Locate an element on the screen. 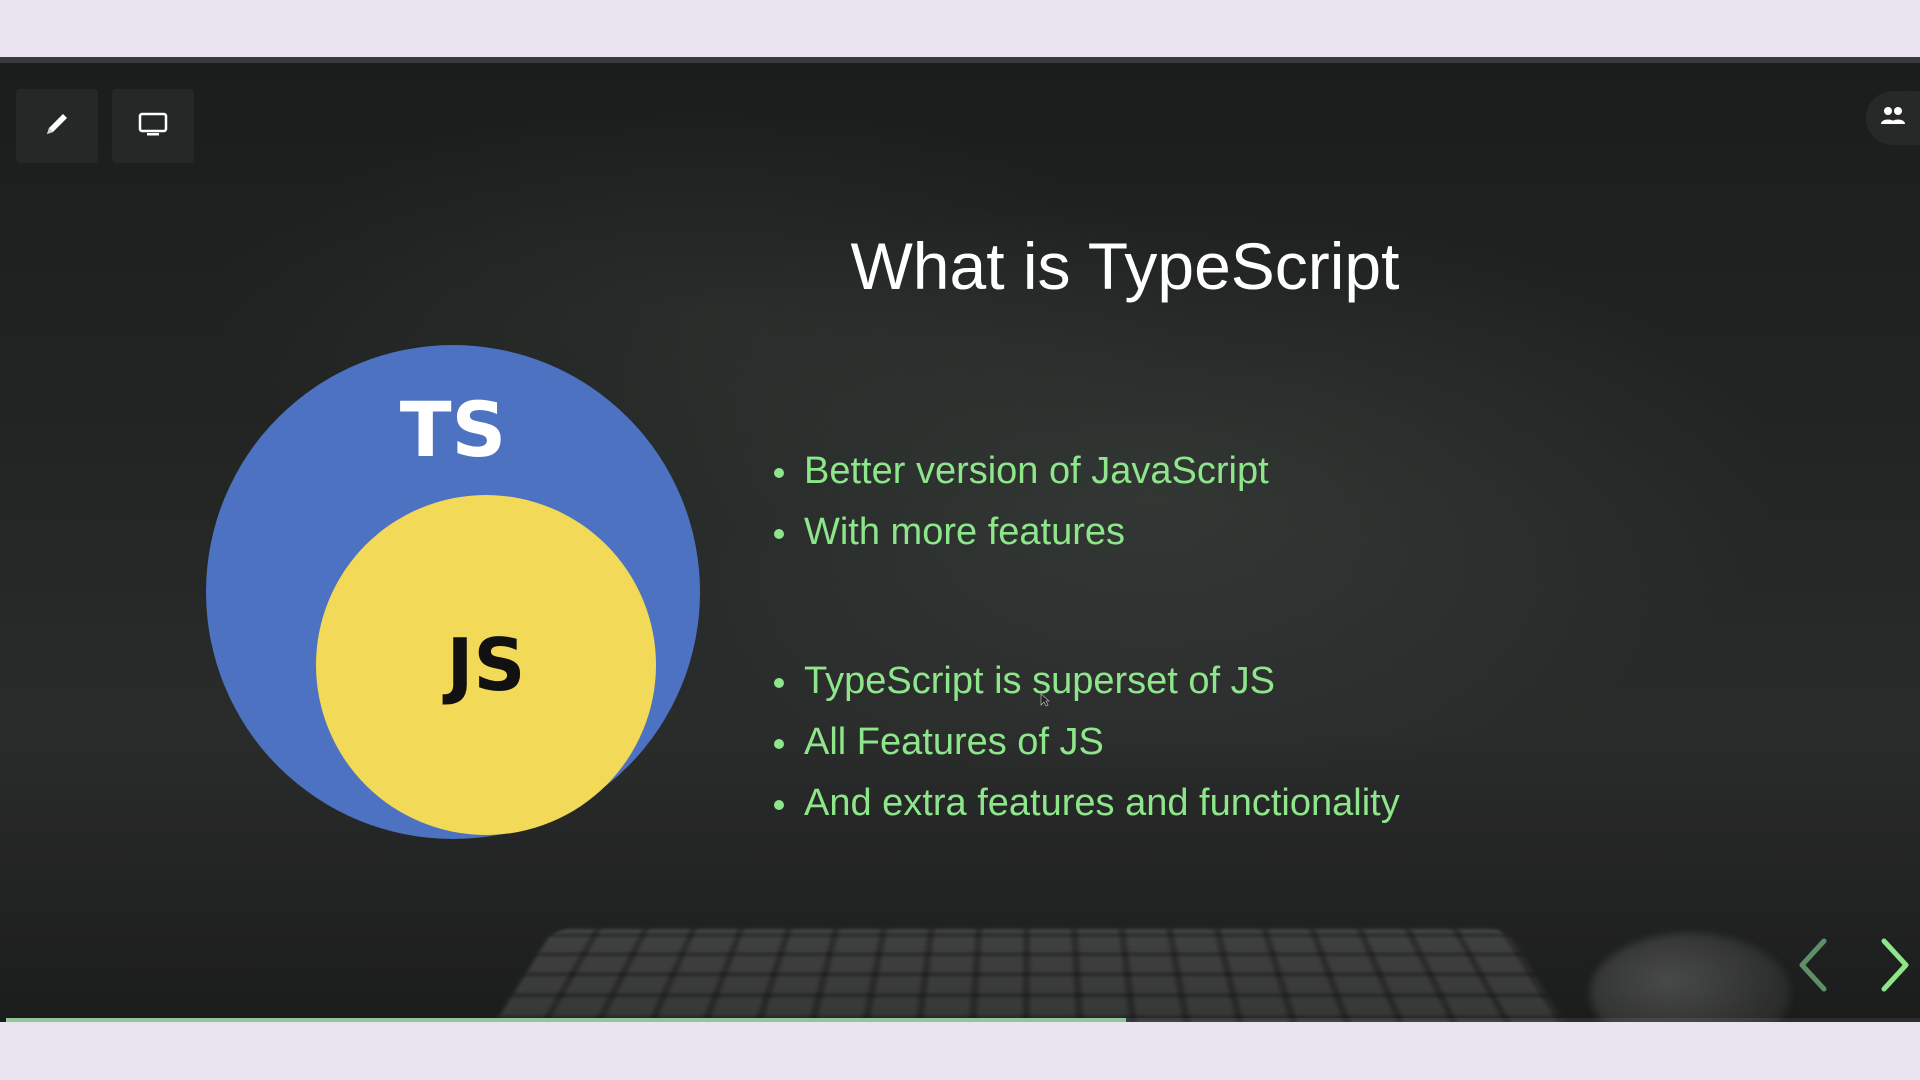 This screenshot has width=1920, height=1080. screen-share-button is located at coordinates (153, 126).